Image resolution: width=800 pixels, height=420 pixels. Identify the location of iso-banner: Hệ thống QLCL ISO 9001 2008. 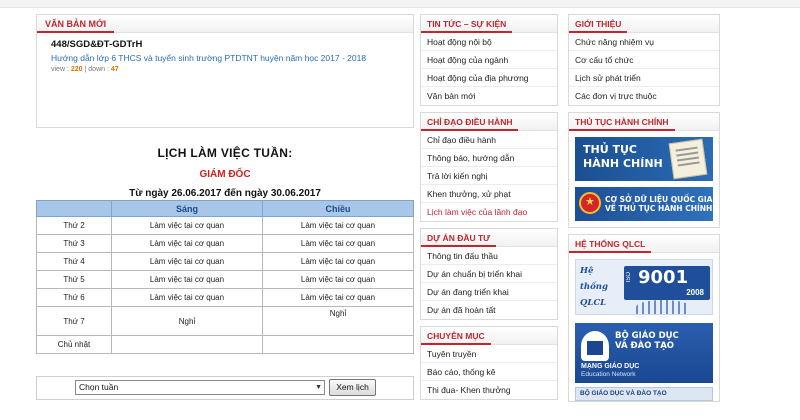
(644, 287).